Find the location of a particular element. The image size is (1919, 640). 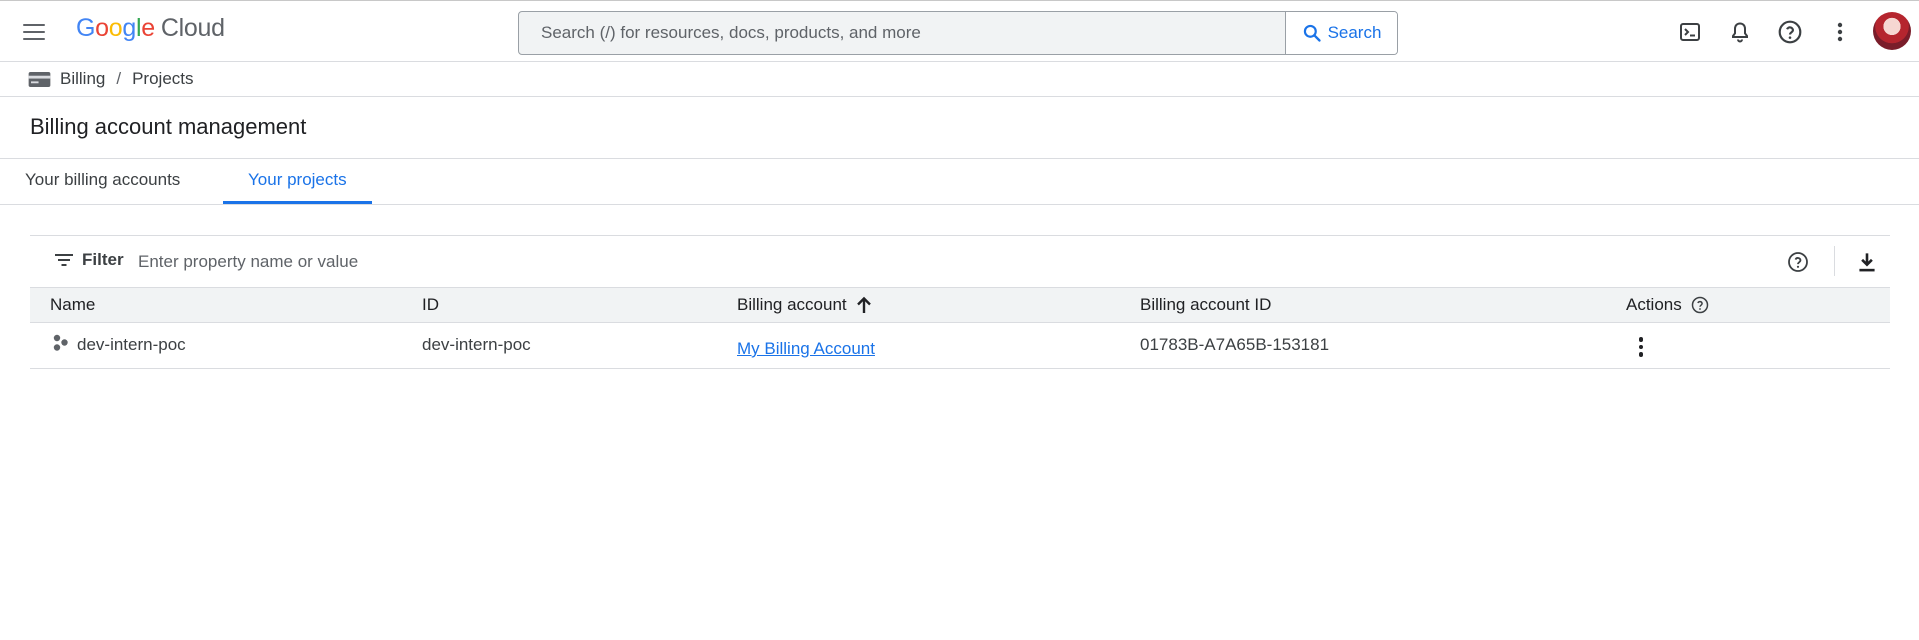

filter-button: Filter is located at coordinates (89, 260).